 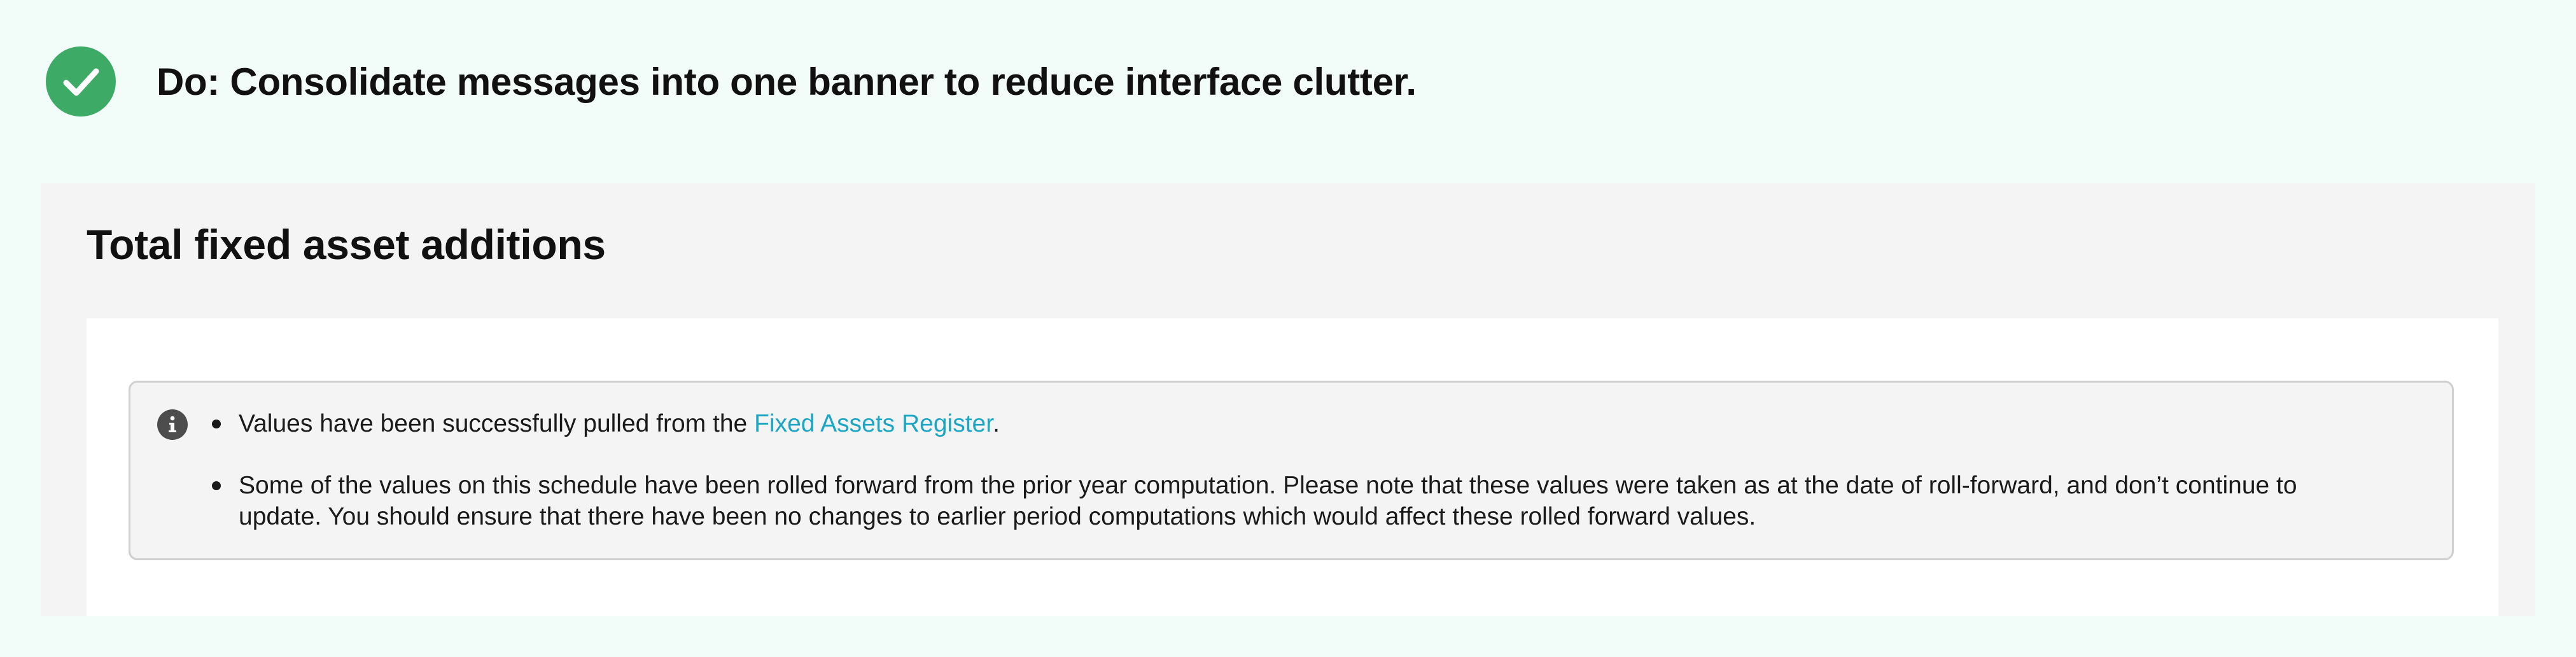 I want to click on check-circle-icon, so click(x=81, y=81).